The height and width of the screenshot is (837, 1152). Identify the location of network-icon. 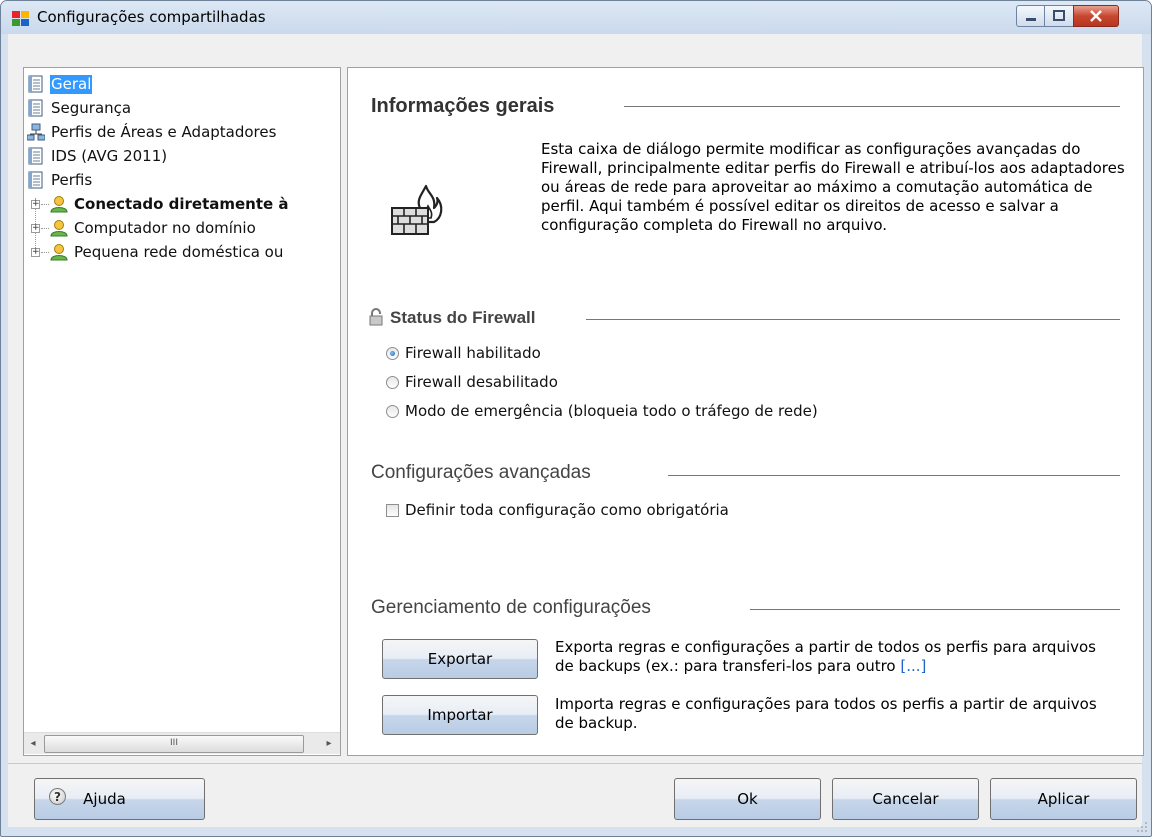
(36, 132).